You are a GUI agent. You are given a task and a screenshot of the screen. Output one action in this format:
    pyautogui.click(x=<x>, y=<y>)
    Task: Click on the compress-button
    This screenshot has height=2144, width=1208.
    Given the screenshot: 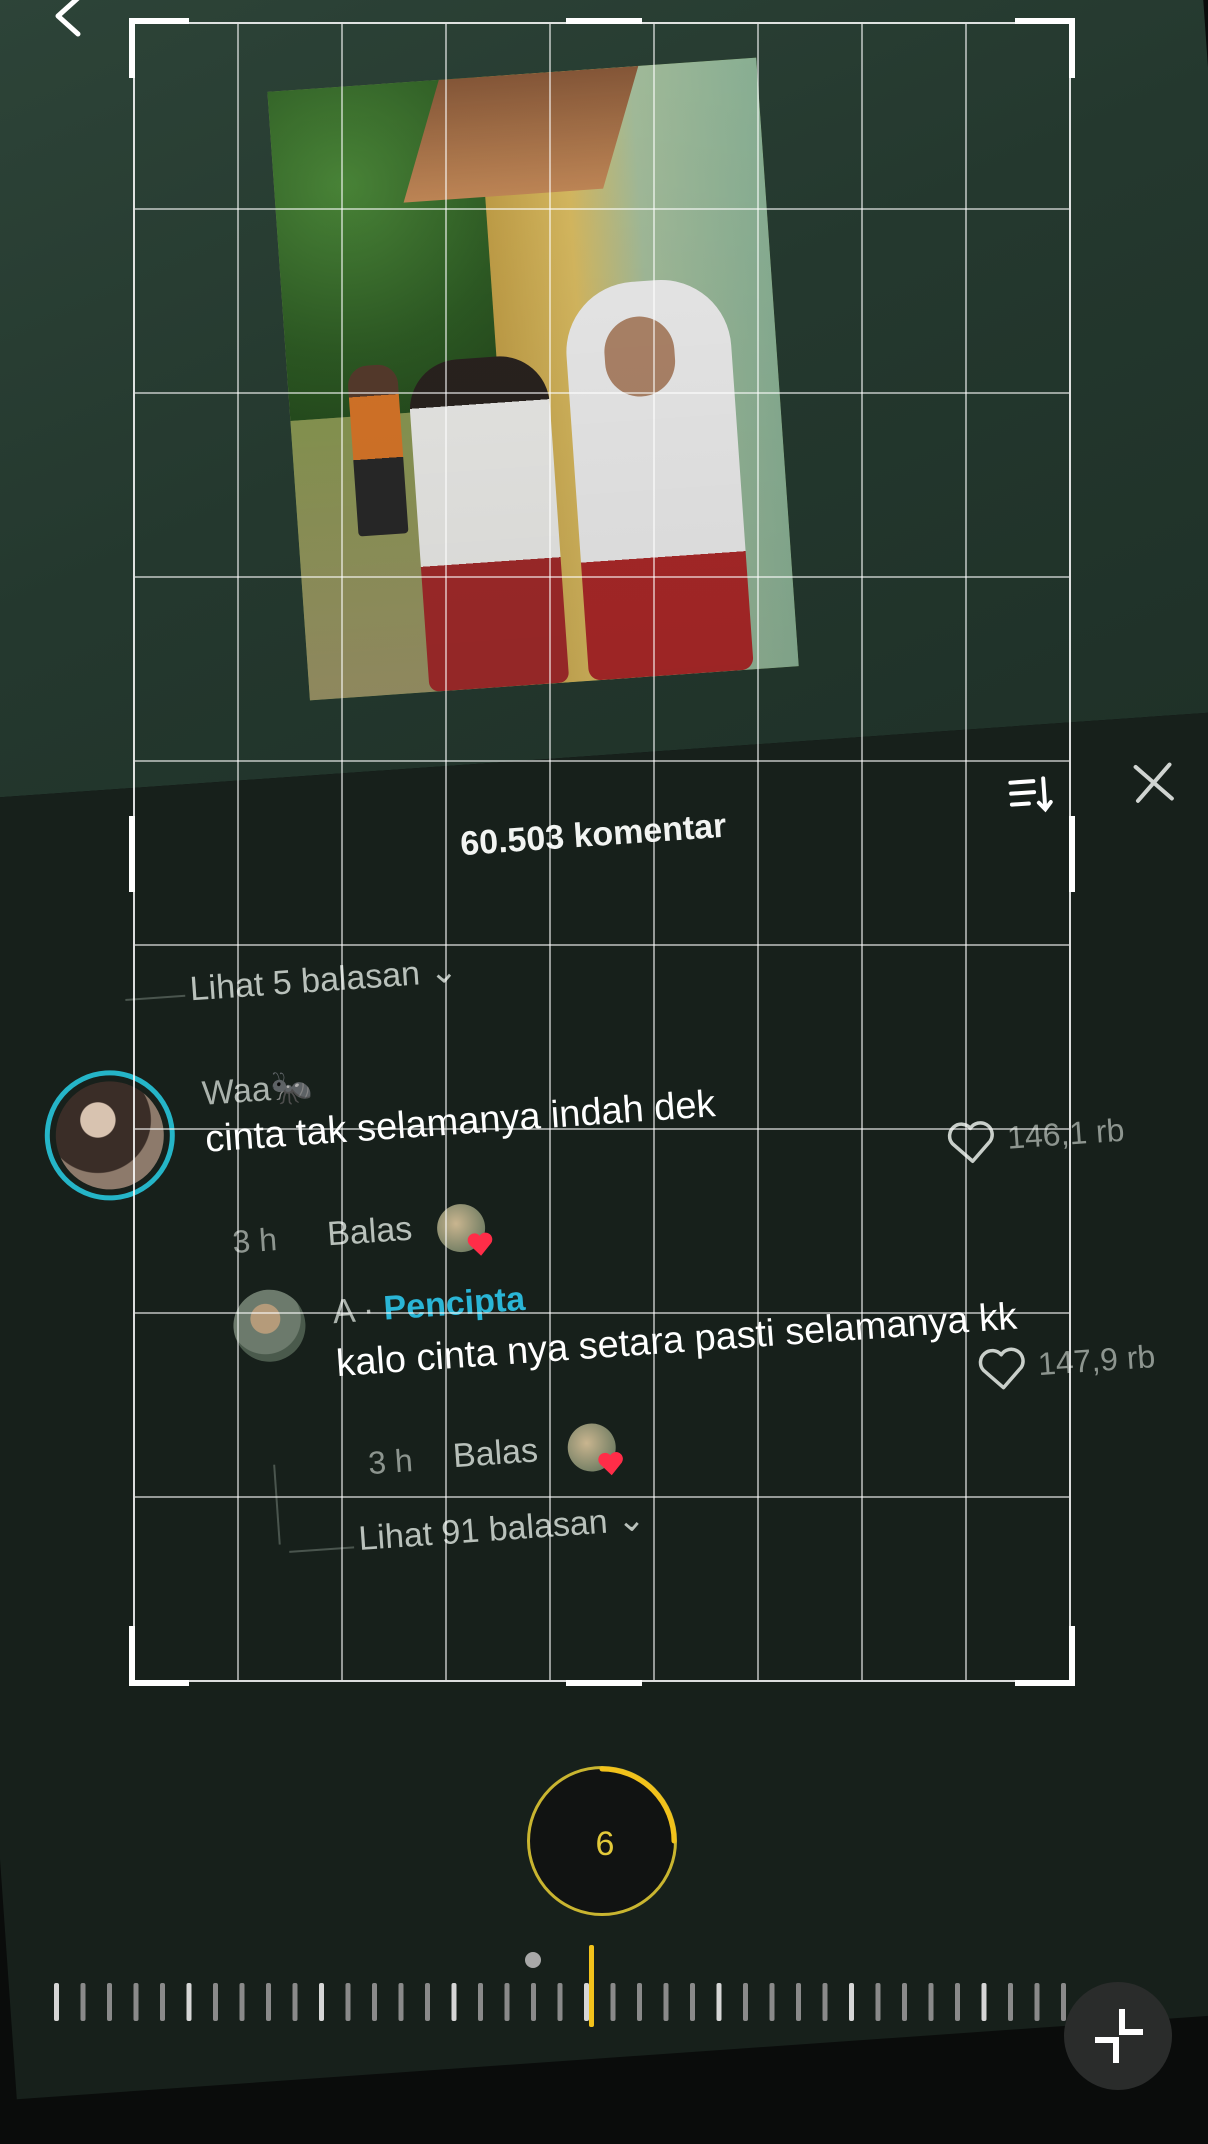 What is the action you would take?
    pyautogui.click(x=1118, y=2036)
    